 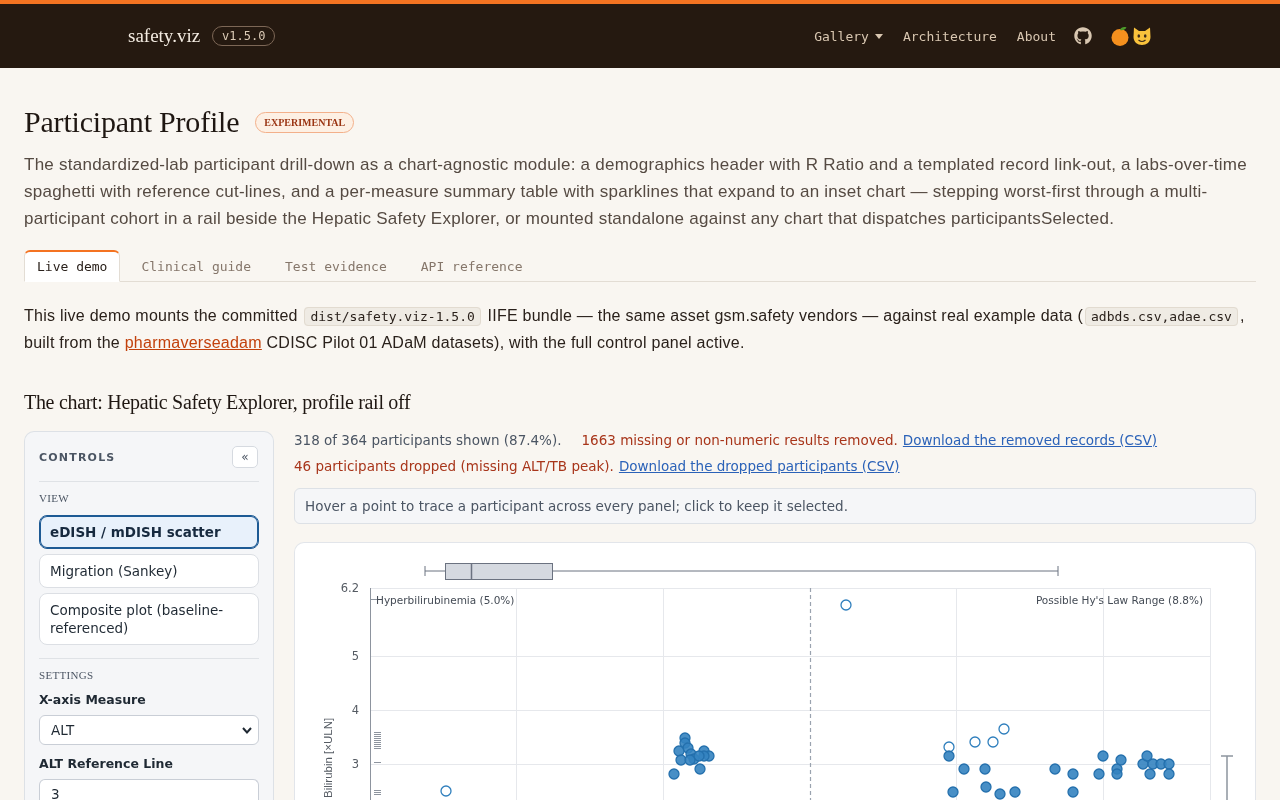 What do you see at coordinates (775, 506) in the screenshot?
I see `hint-box: Hover a point to trace a participant across every panel; click to keep it selected.` at bounding box center [775, 506].